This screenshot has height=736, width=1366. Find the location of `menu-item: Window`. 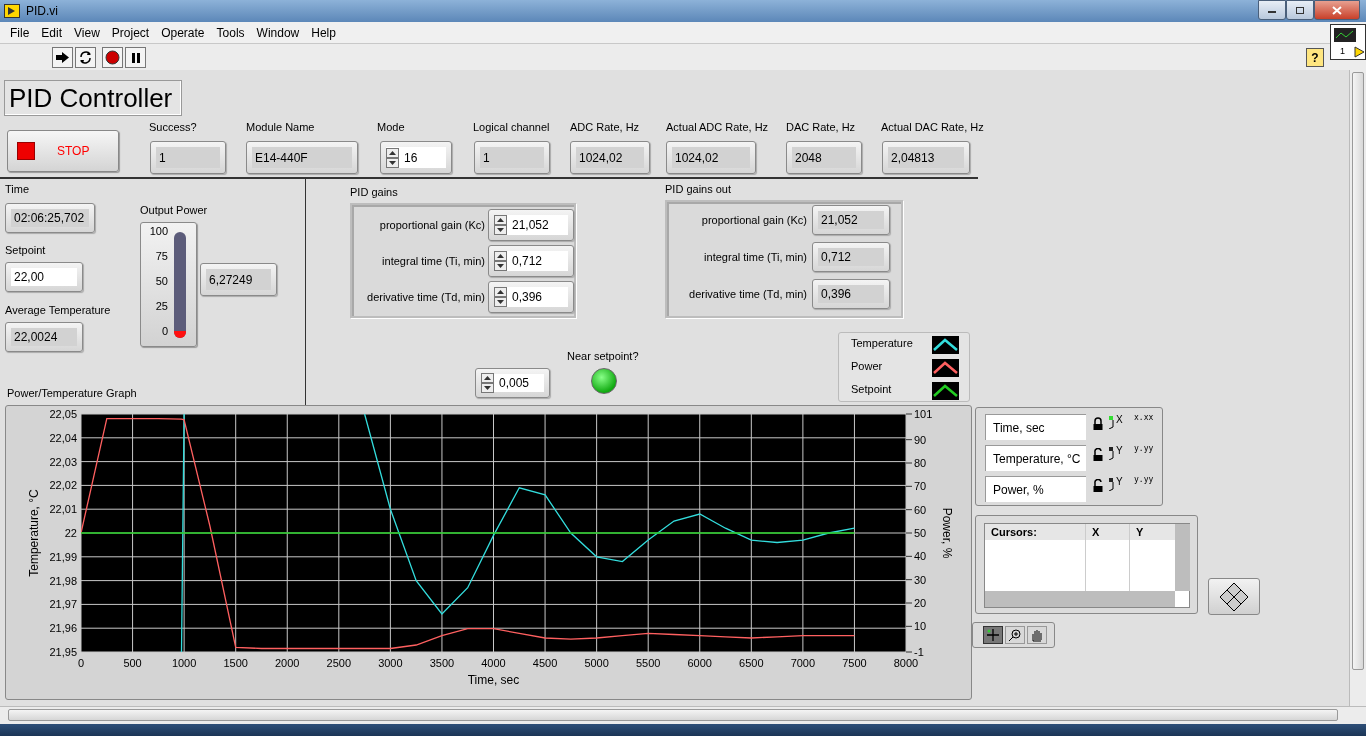

menu-item: Window is located at coordinates (278, 32).